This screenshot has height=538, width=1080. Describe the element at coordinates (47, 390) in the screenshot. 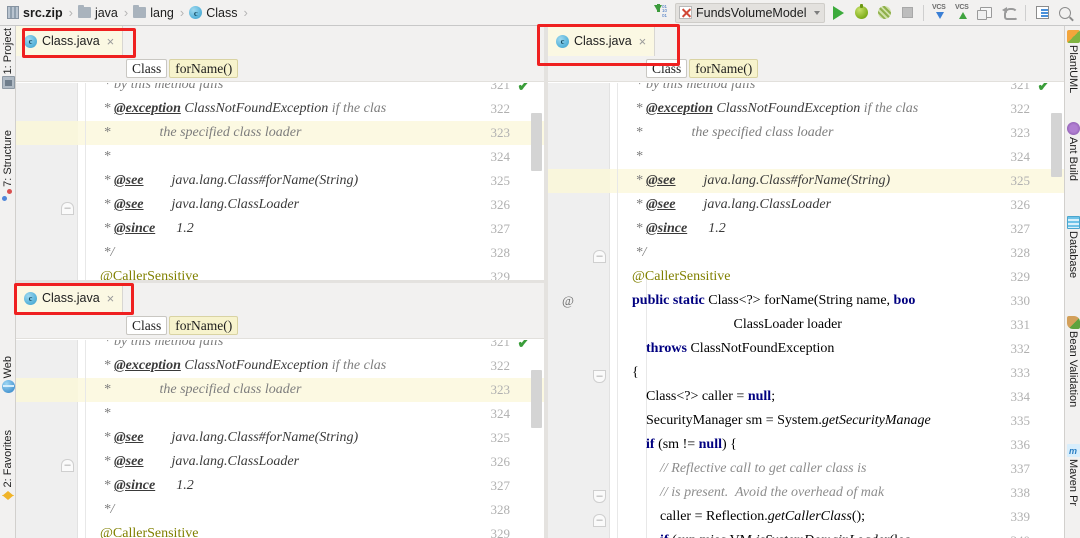

I see `caret-line-gutter-highlight` at that location.